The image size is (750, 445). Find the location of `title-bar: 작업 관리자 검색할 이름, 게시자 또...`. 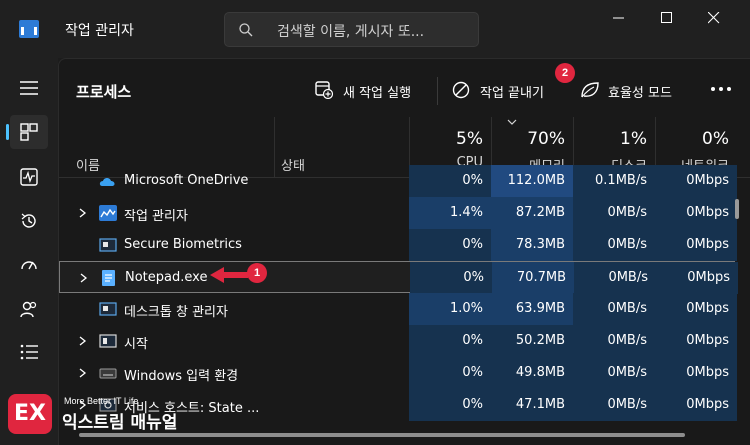

title-bar: 작업 관리자 검색할 이름, 게시자 또... is located at coordinates (375, 29).